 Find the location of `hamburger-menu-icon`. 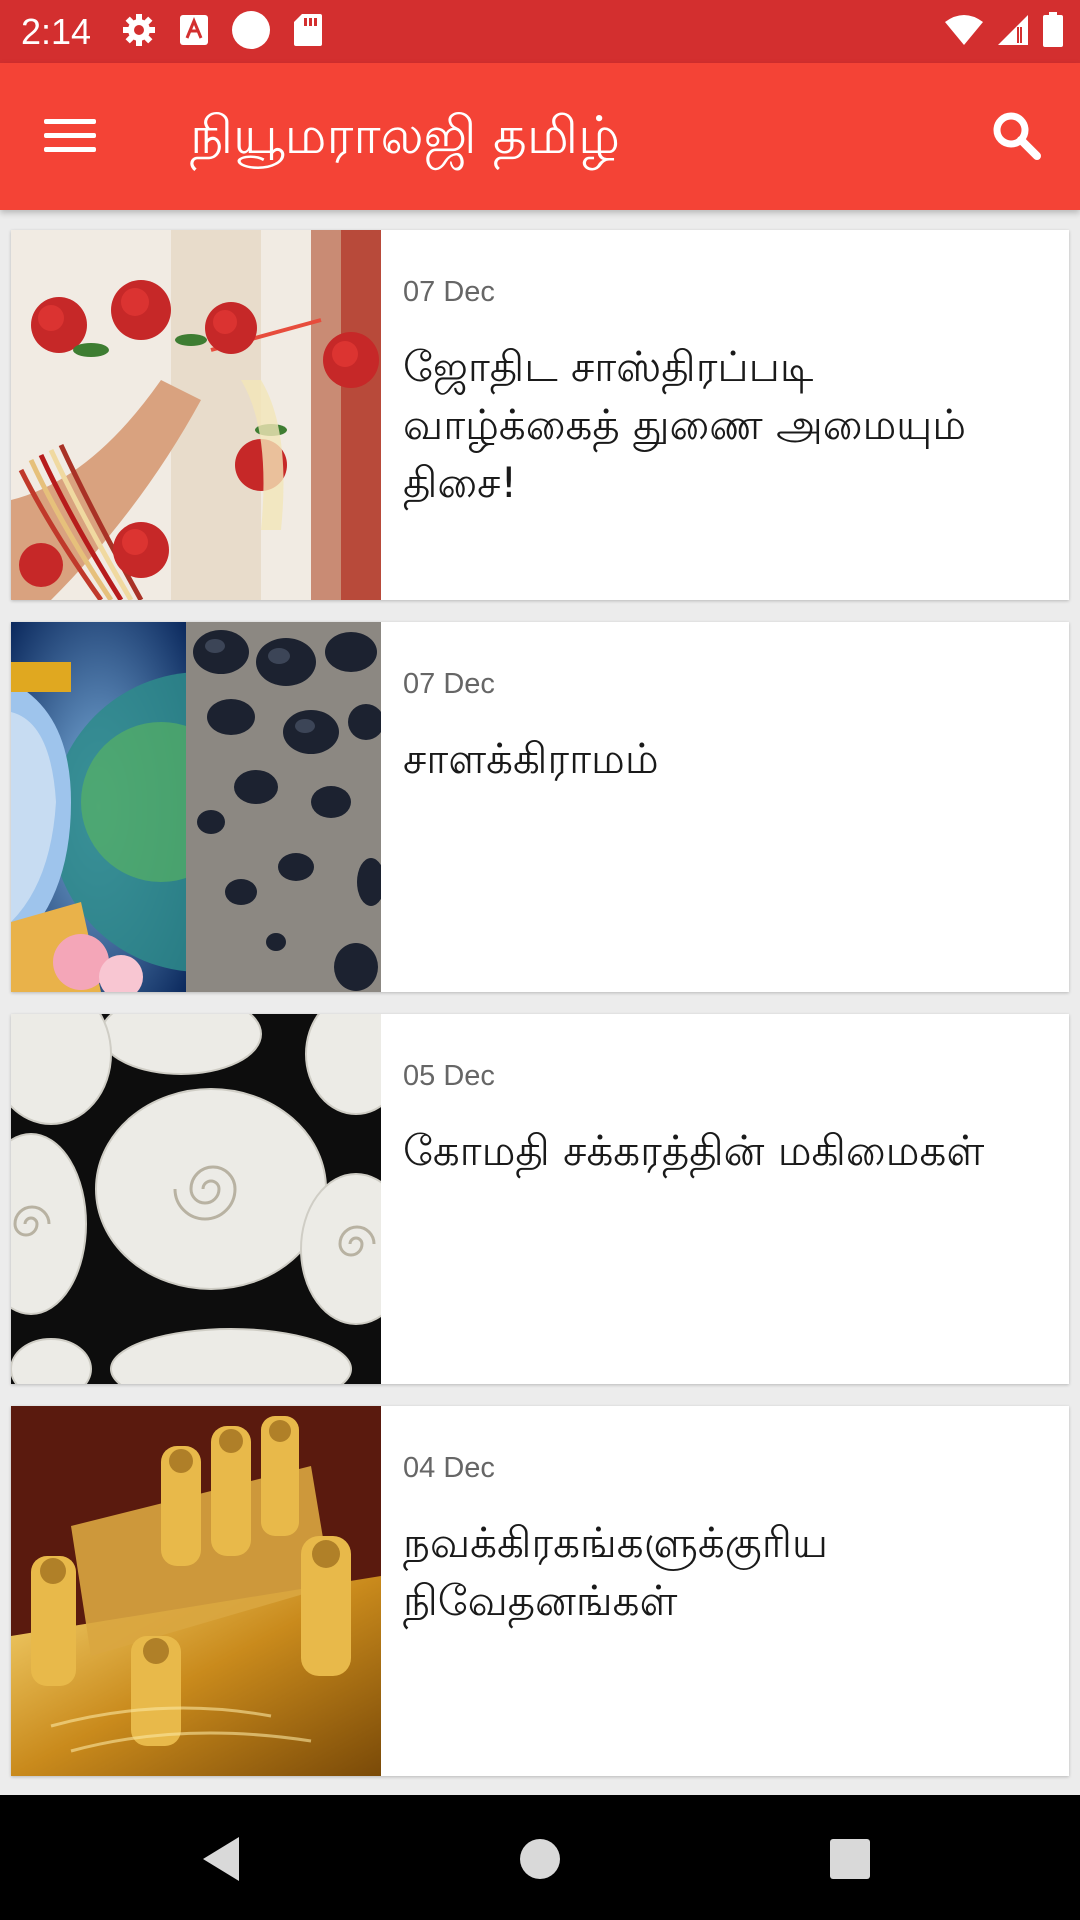

hamburger-menu-icon is located at coordinates (71, 137).